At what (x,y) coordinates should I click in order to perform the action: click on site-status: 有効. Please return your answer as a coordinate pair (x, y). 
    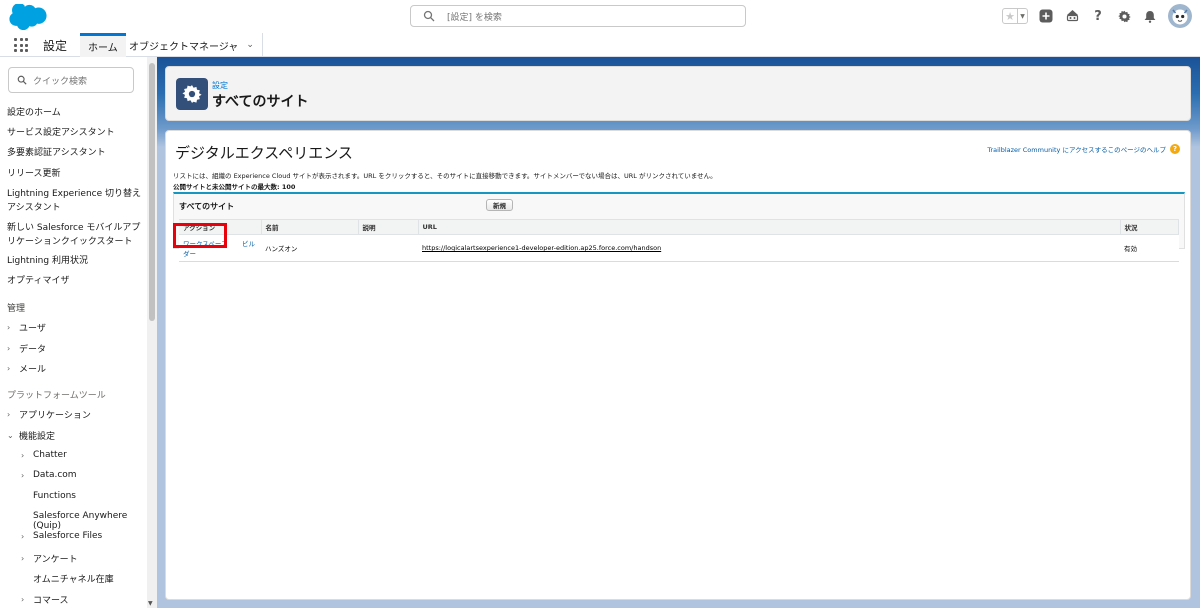
    Looking at the image, I should click on (1149, 248).